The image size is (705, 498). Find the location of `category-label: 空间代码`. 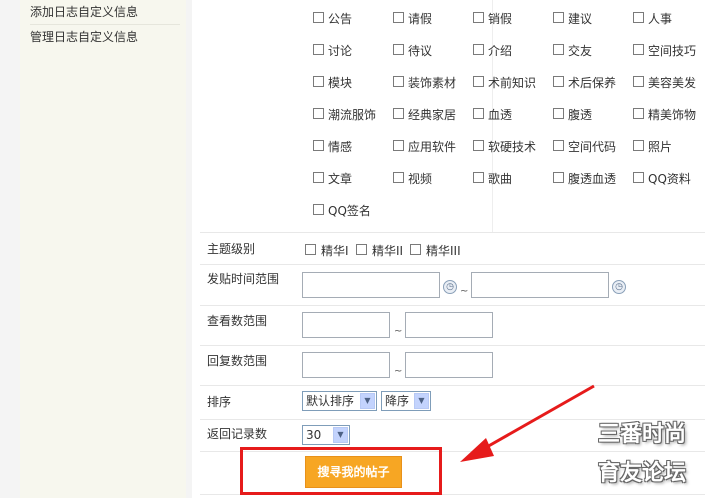

category-label: 空间代码 is located at coordinates (592, 147).